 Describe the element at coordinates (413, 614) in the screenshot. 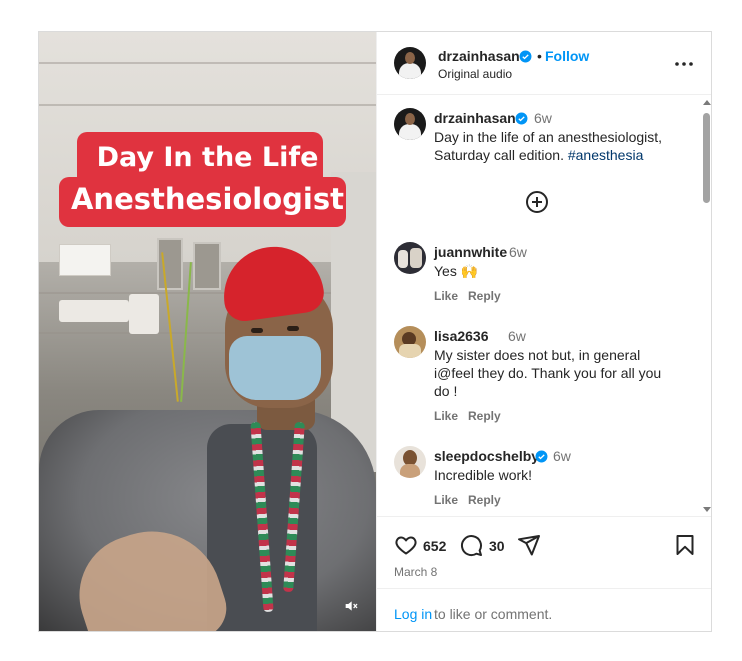

I see `login-link: Log in` at that location.